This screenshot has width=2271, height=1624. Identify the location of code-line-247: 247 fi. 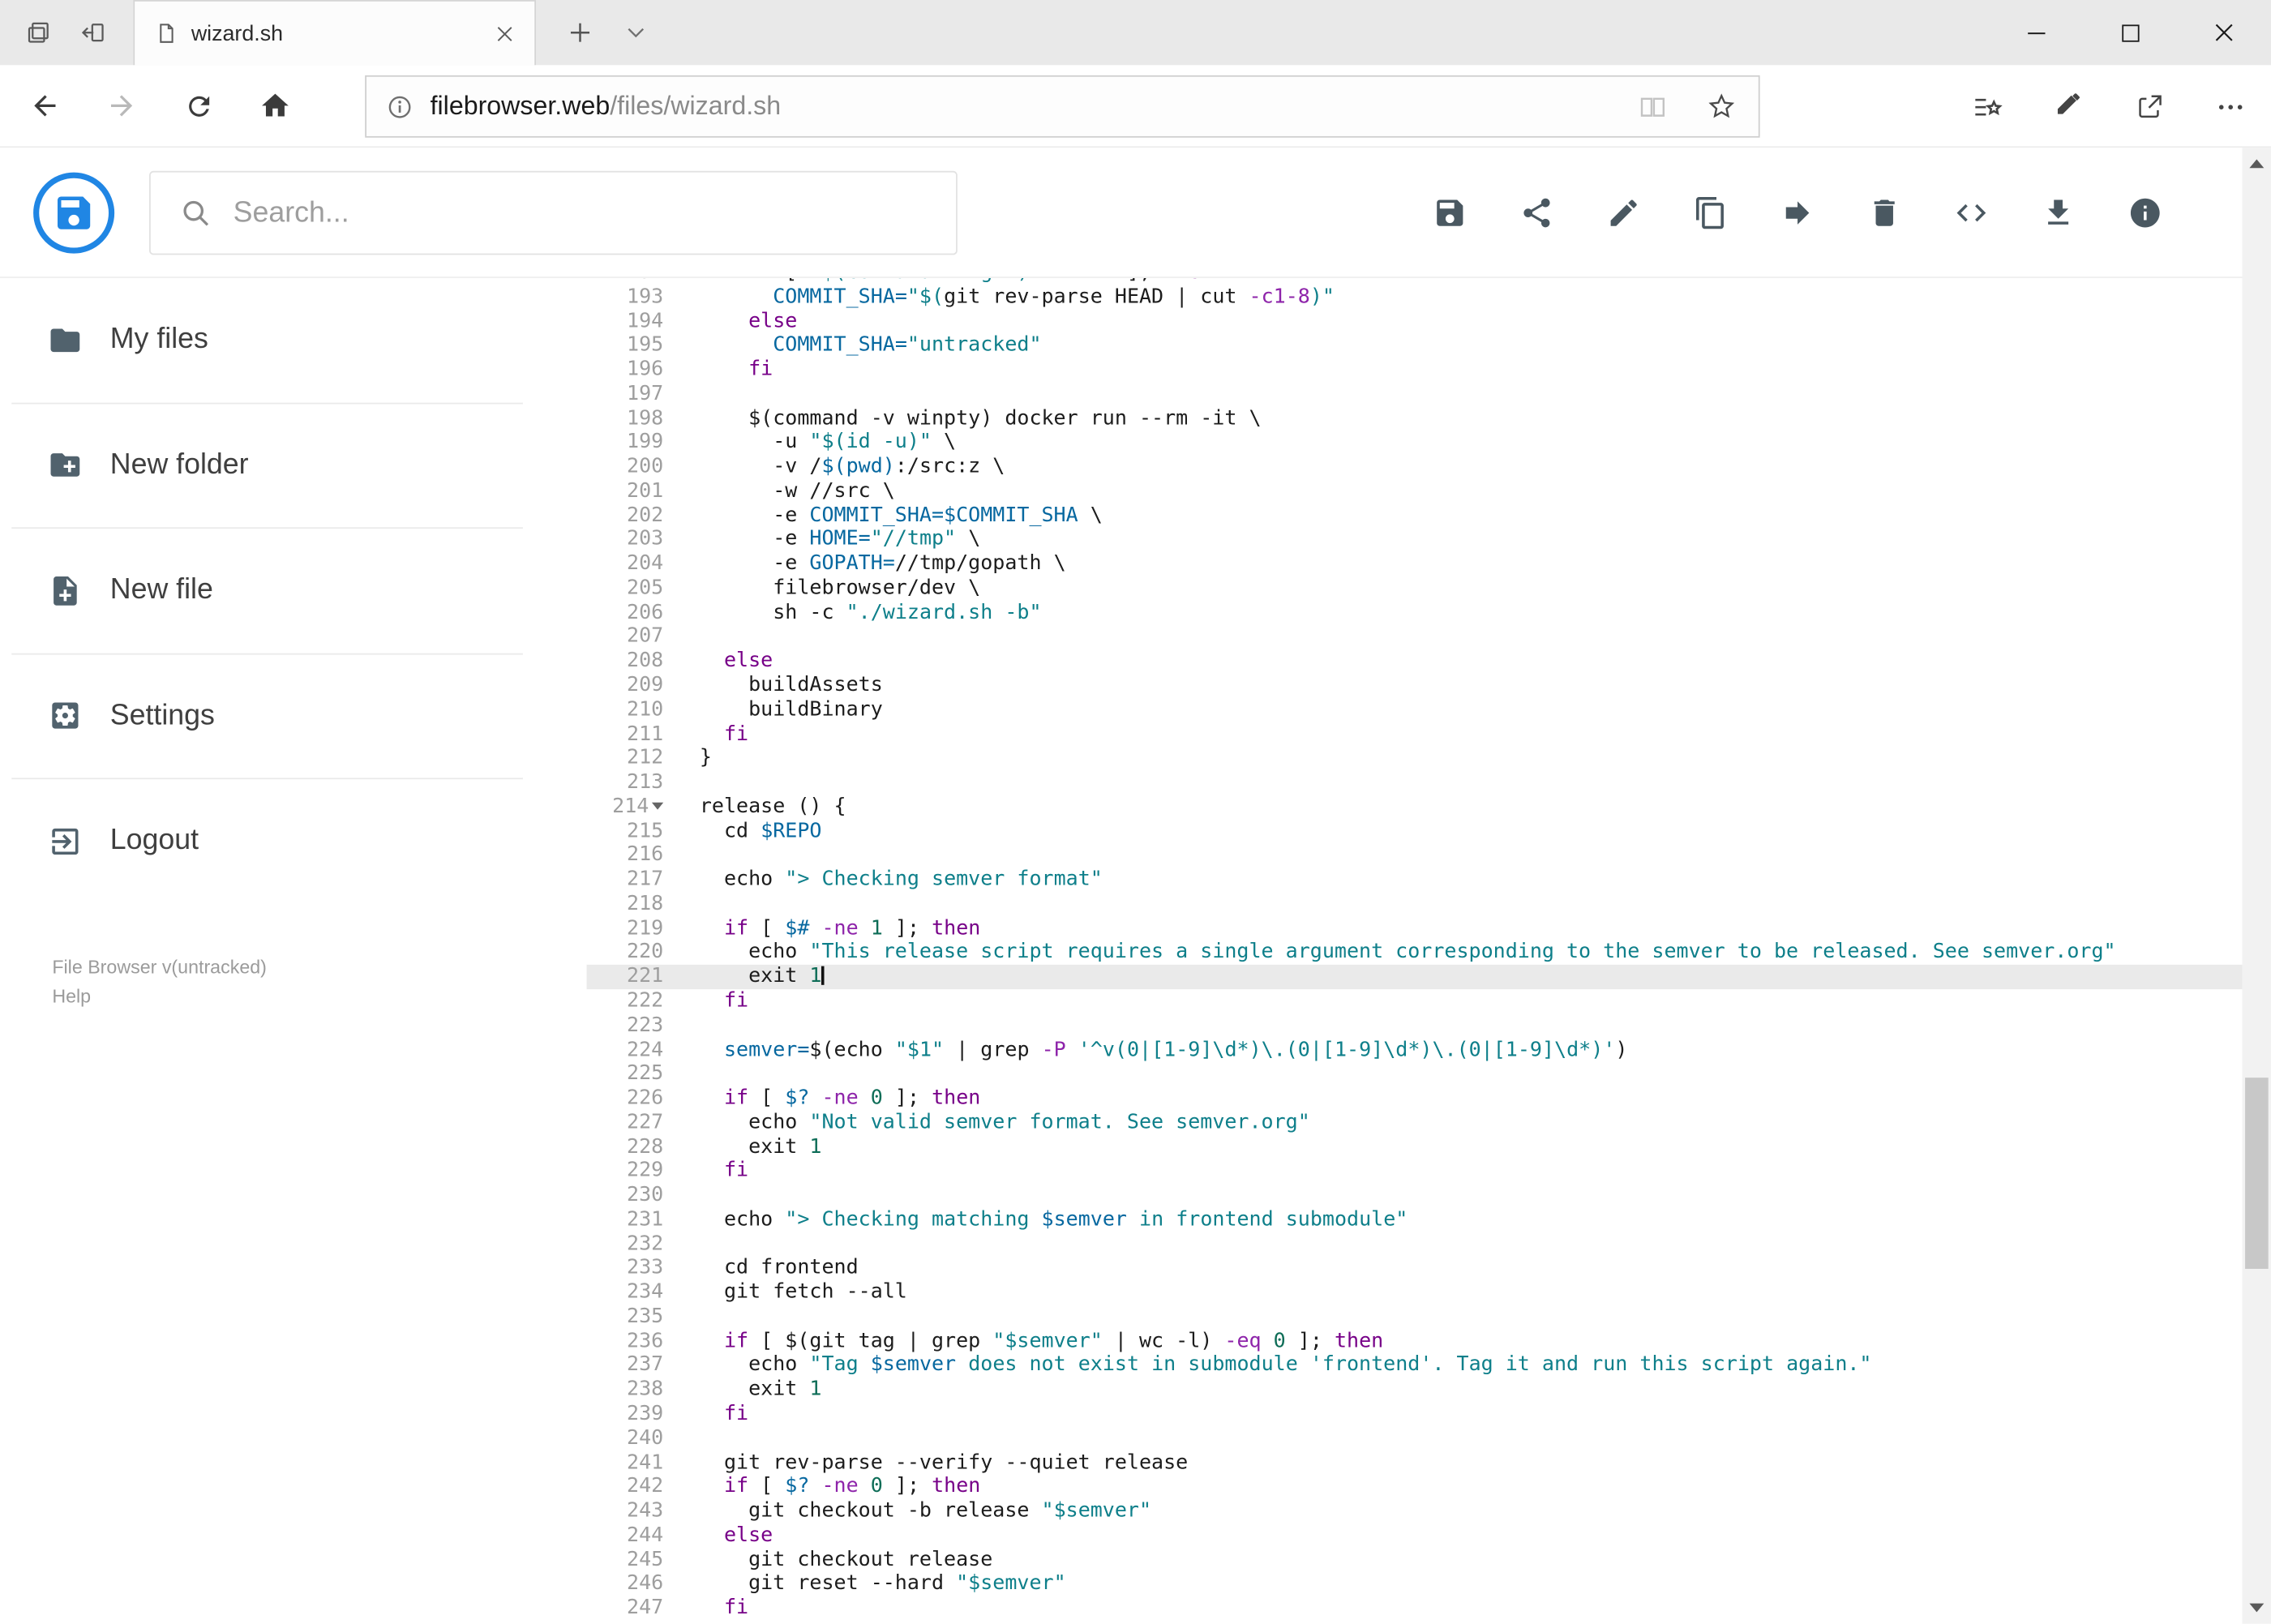
(1415, 1609).